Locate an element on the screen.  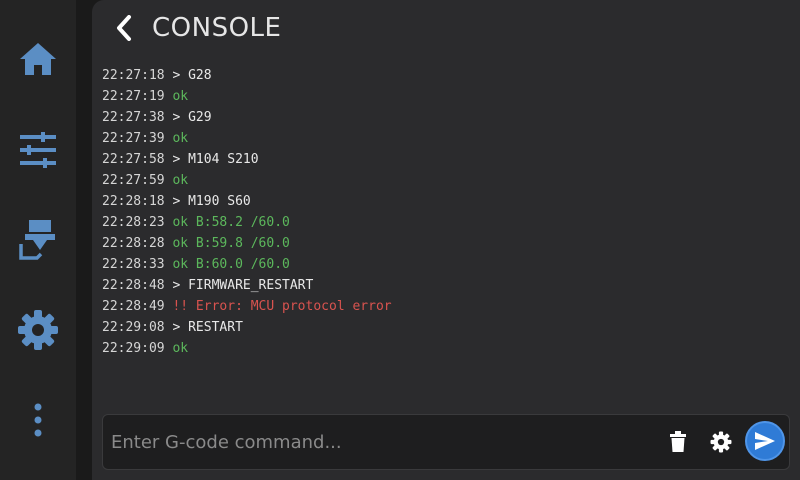
nav-home is located at coordinates (38, 59).